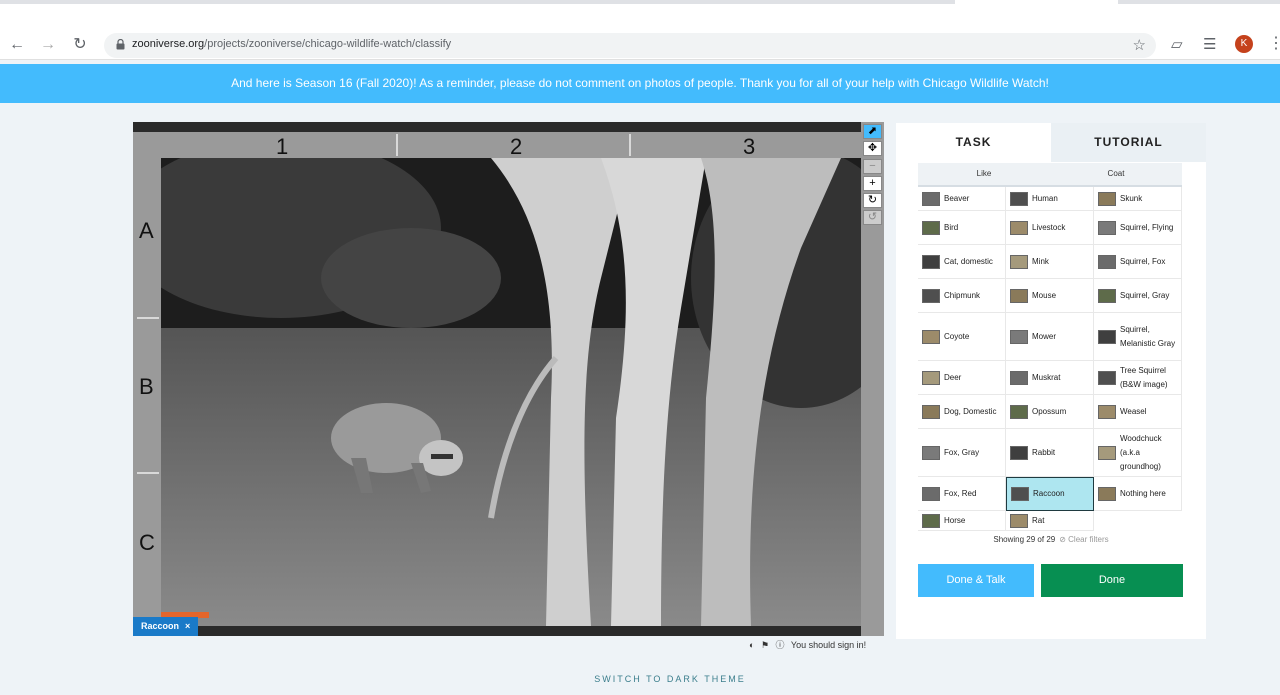  Describe the element at coordinates (1138, 262) in the screenshot. I see `choice-squirrel-fox: Squirrel, Fox` at that location.